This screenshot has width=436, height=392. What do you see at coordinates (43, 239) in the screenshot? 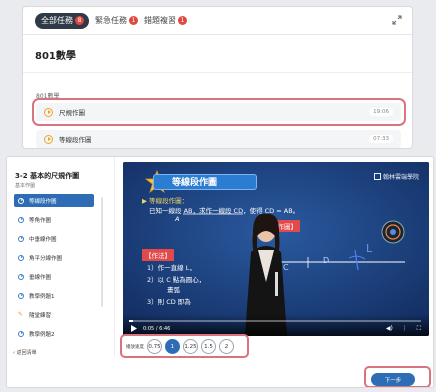
I see `sidebar-item-label: 中垂線作圖` at bounding box center [43, 239].